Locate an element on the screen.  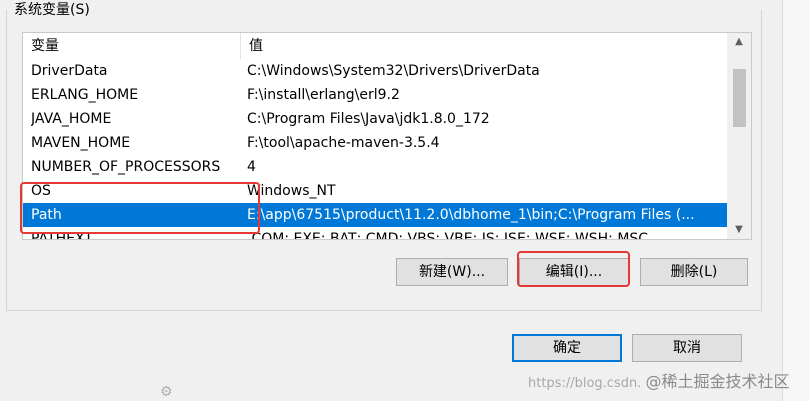
scroll-down-arrow-icon: ▼ is located at coordinates (739, 230).